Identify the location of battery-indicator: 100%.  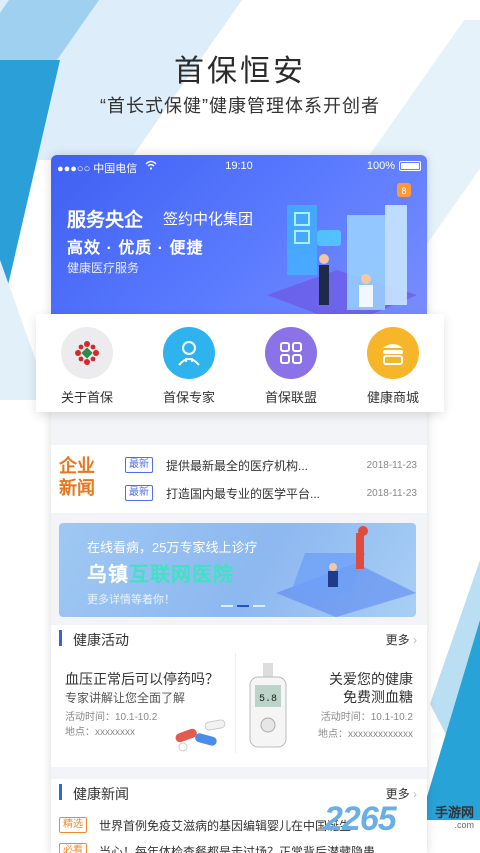
(394, 166).